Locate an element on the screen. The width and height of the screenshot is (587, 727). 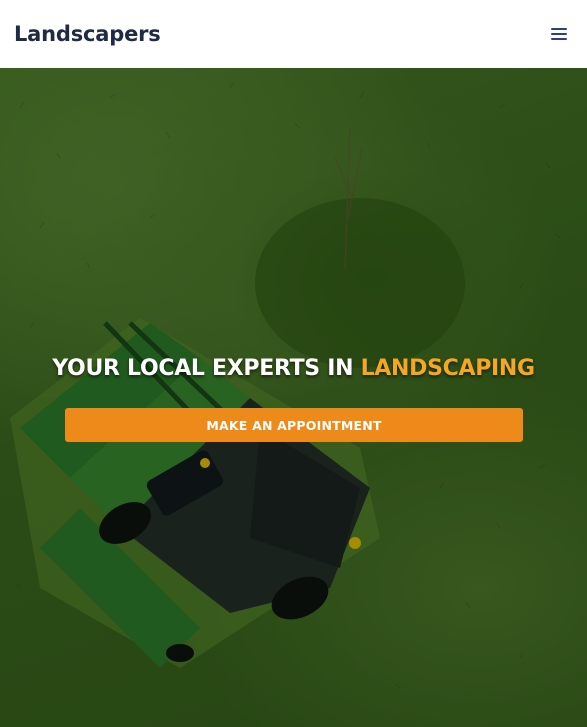
hero-heading: YOUR LOCAL EXPERTS IN LANDSCAPING is located at coordinates (293, 368).